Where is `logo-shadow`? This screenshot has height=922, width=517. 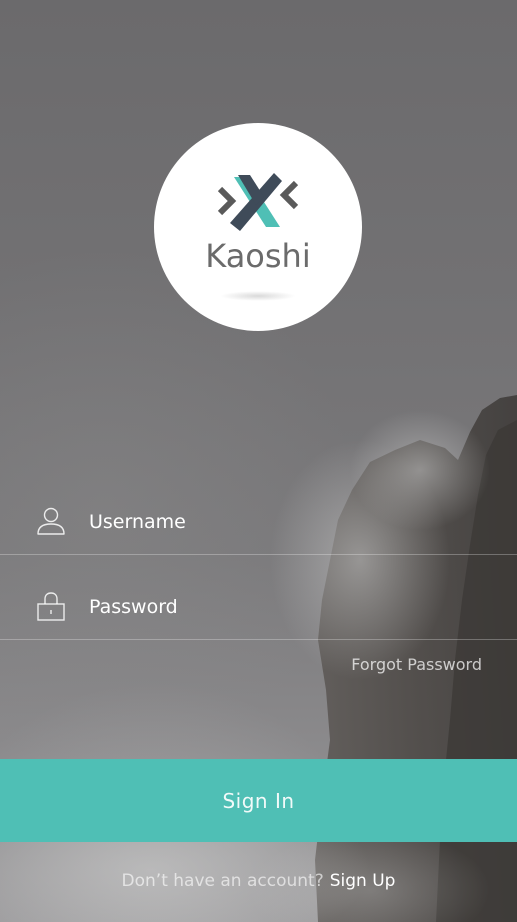 logo-shadow is located at coordinates (258, 296).